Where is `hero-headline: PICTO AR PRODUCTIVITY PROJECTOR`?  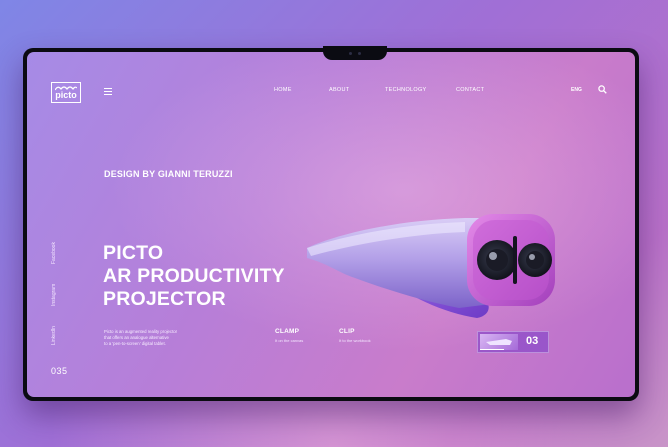 hero-headline: PICTO AR PRODUCTIVITY PROJECTOR is located at coordinates (194, 276).